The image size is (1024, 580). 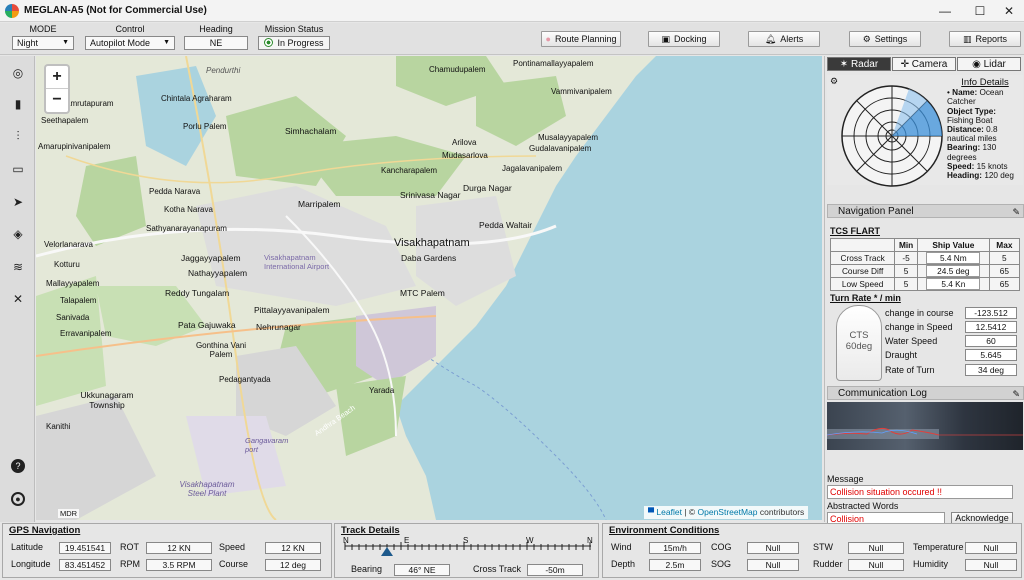 What do you see at coordinates (267, 445) in the screenshot?
I see `map-label: Gangavaram port` at bounding box center [267, 445].